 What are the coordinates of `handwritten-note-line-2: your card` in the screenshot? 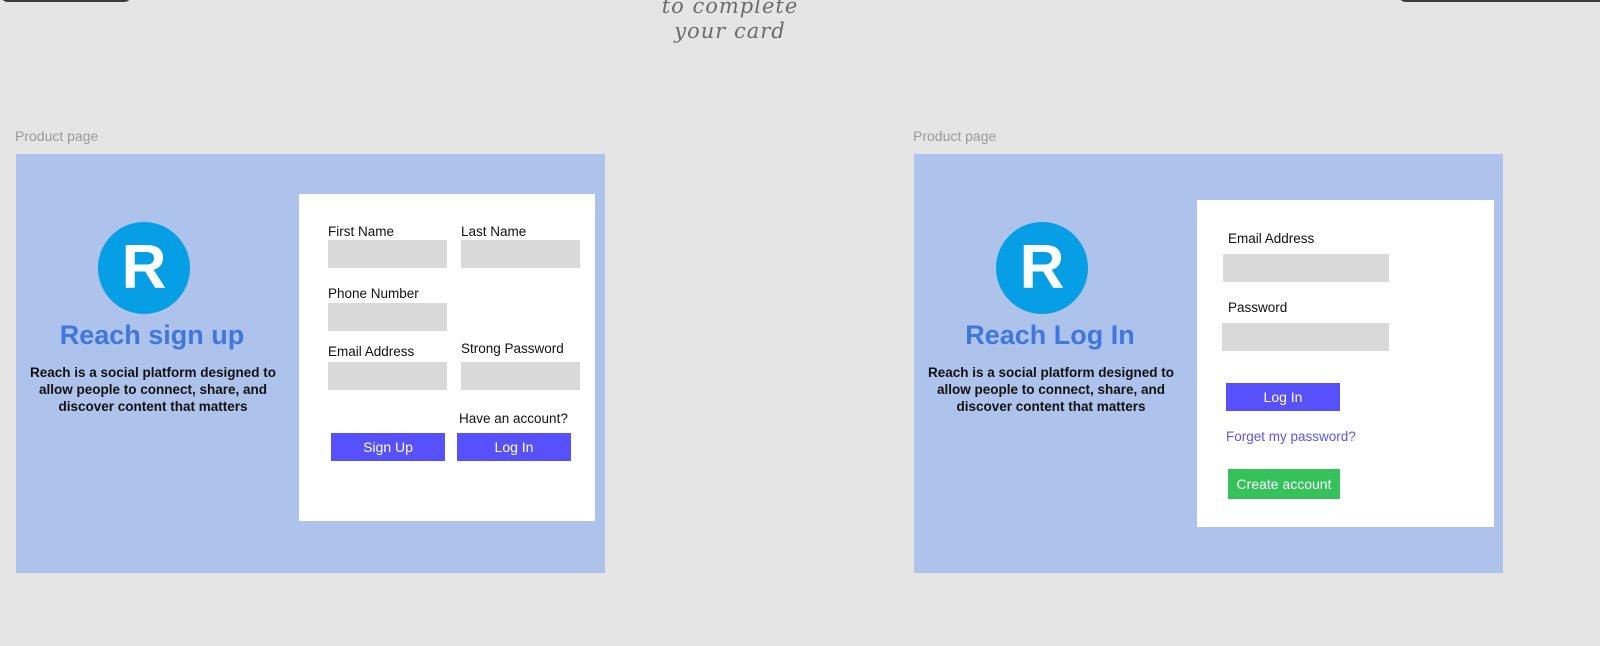 It's located at (730, 31).